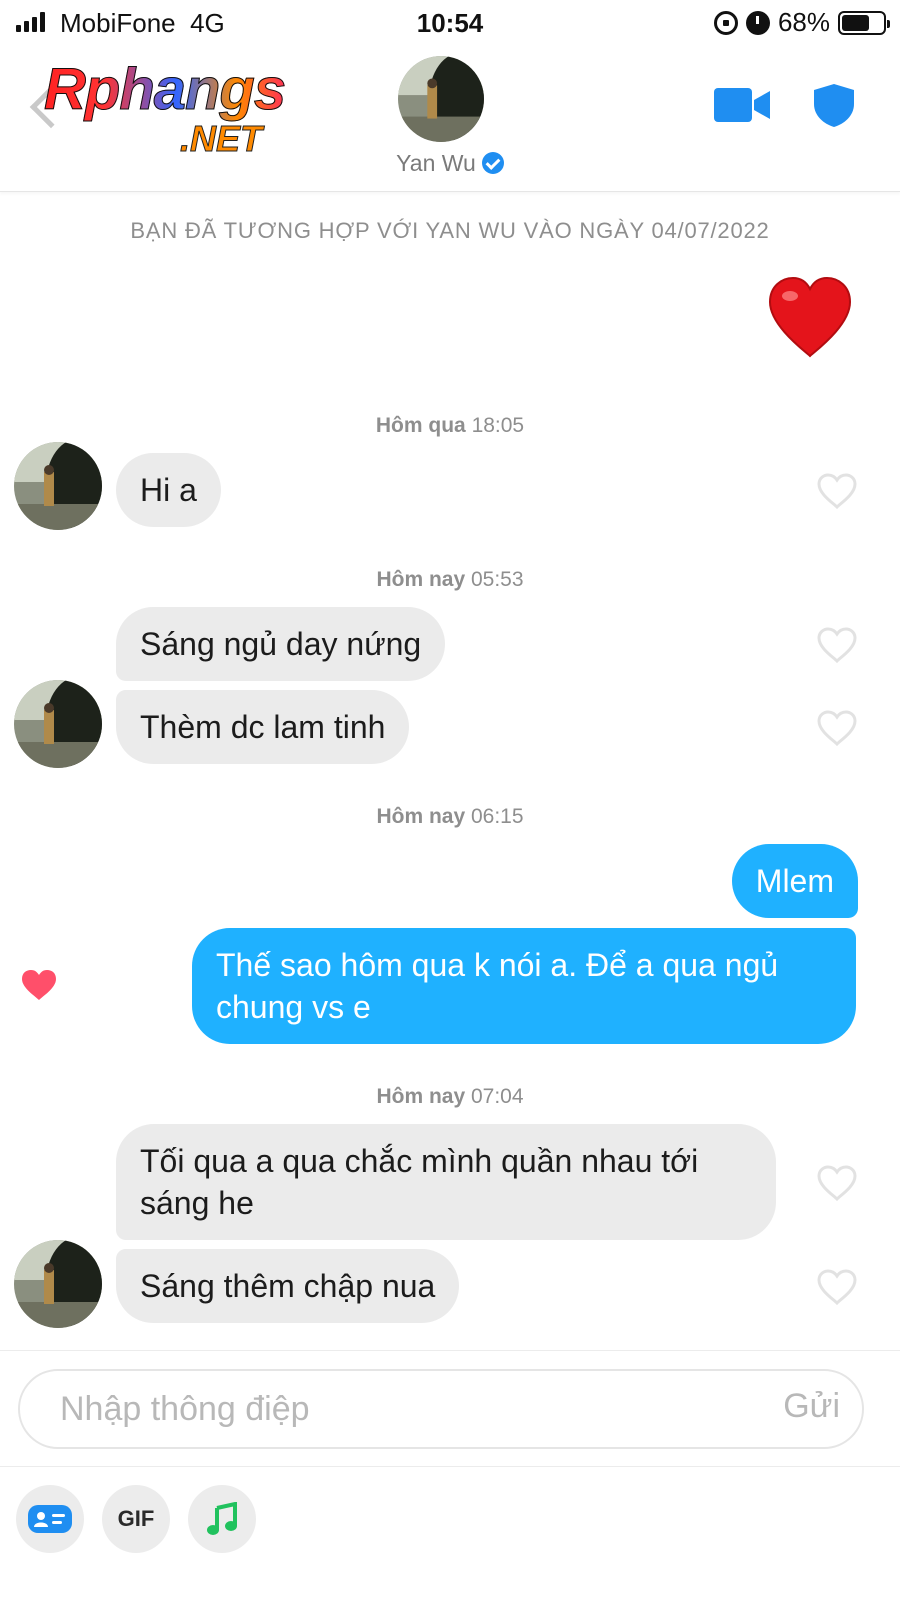 The height and width of the screenshot is (1600, 900). Describe the element at coordinates (864, 22) in the screenshot. I see `battery-icon` at that location.